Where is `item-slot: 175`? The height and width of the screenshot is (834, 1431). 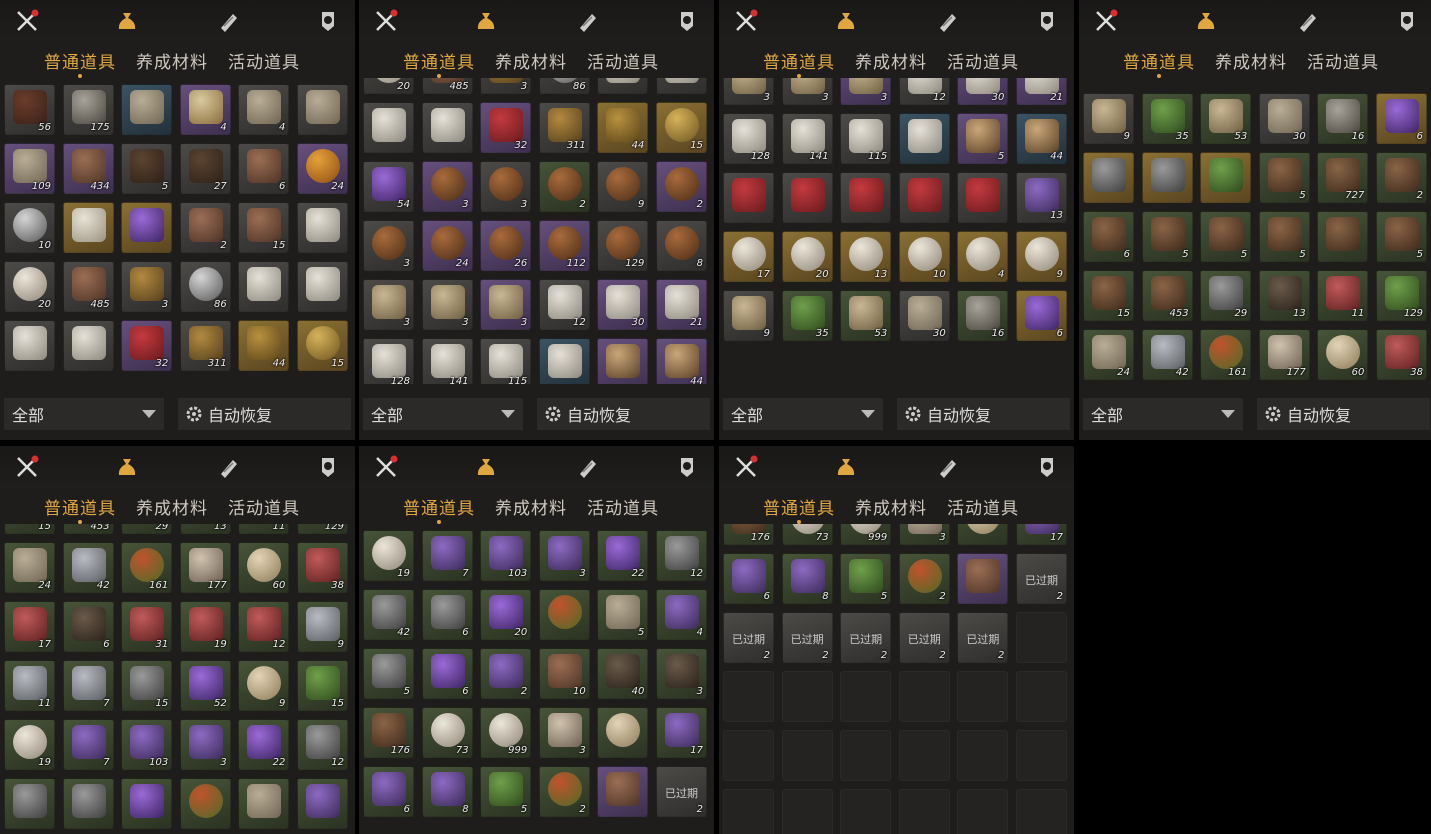
item-slot: 175 is located at coordinates (88, 109).